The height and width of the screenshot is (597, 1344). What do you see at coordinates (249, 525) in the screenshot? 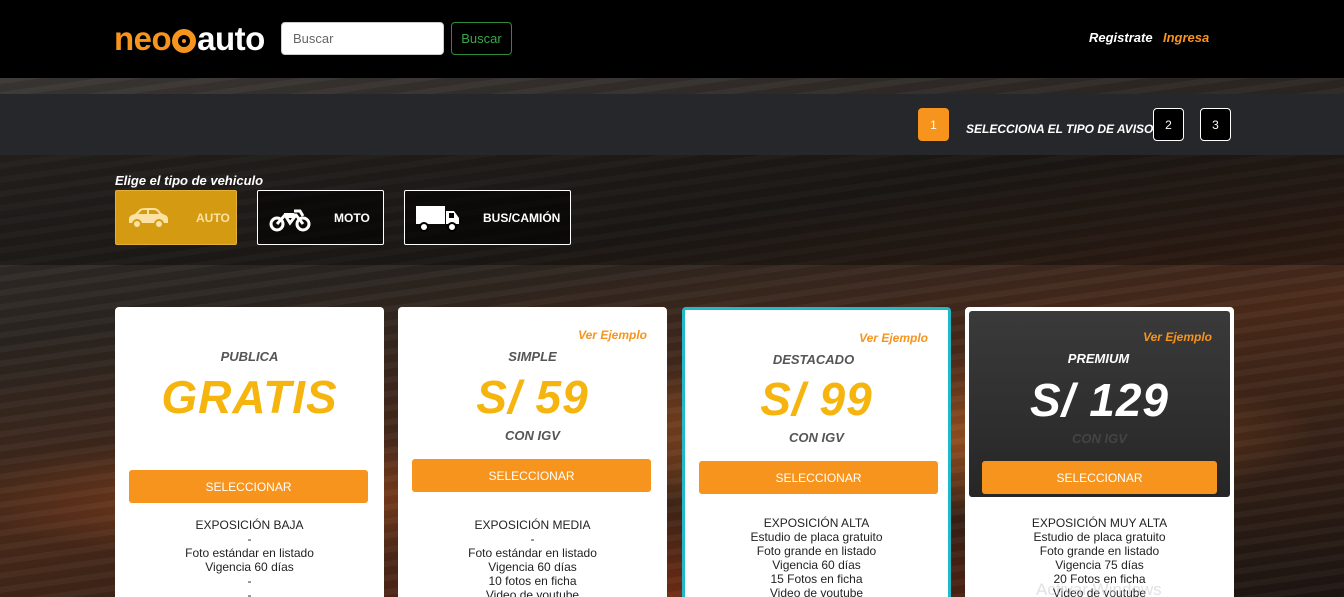
I see `feature-item: EXPOSICIÓN BAJA` at bounding box center [249, 525].